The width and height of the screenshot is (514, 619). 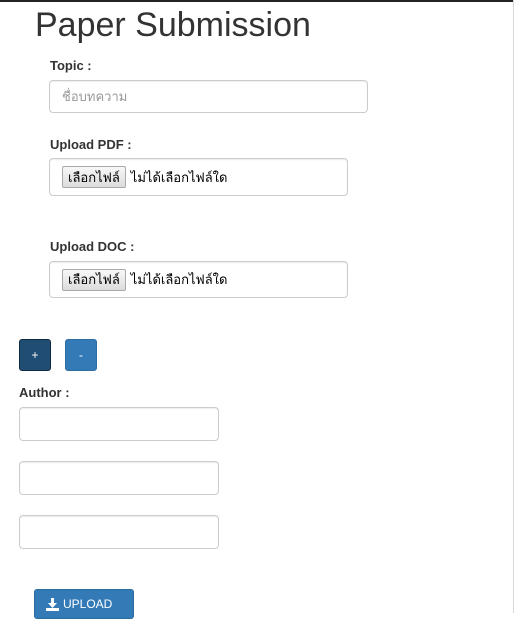 What do you see at coordinates (173, 25) in the screenshot?
I see `page-title: Paper Submission` at bounding box center [173, 25].